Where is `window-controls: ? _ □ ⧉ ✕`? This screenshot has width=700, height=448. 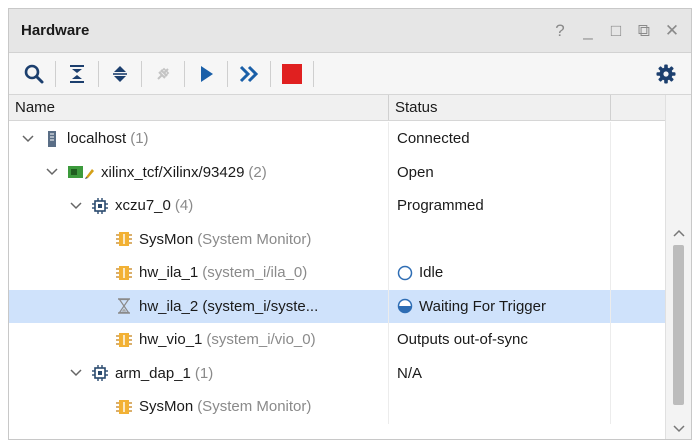
window-controls: ? _ □ ⧉ ✕ is located at coordinates (618, 30).